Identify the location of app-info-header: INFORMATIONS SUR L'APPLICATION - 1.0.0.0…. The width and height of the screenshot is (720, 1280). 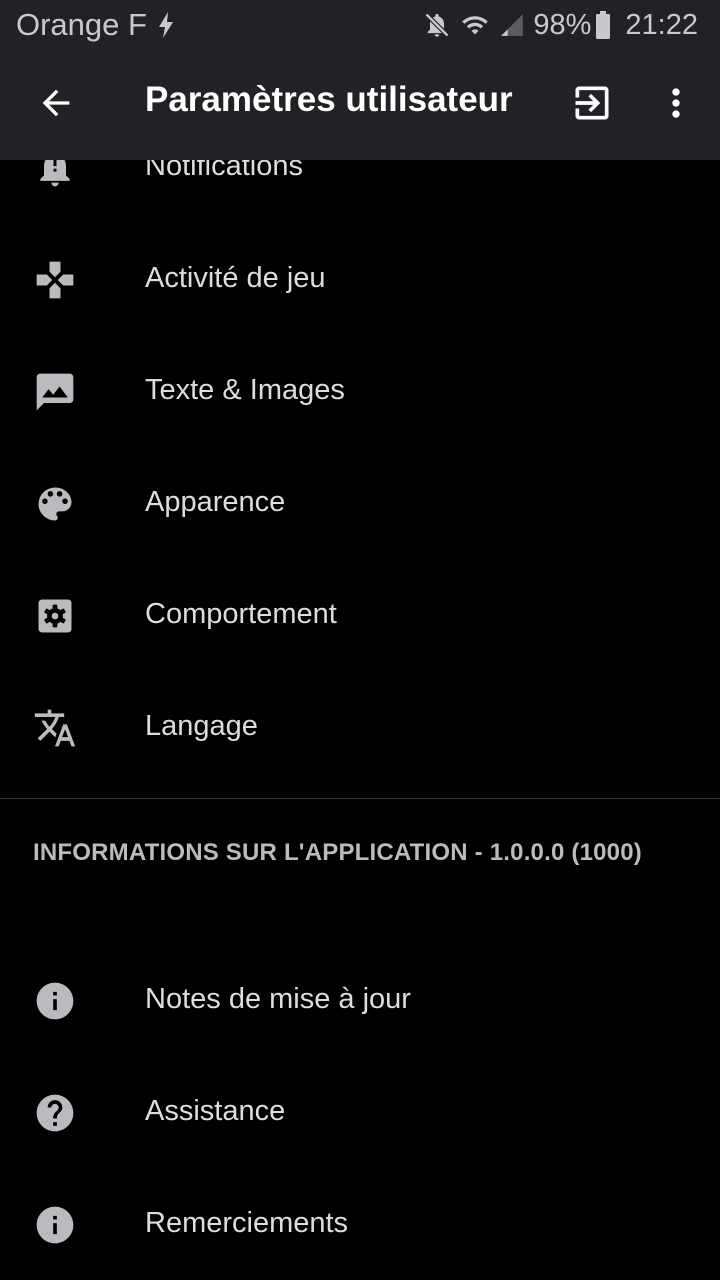
(337, 852).